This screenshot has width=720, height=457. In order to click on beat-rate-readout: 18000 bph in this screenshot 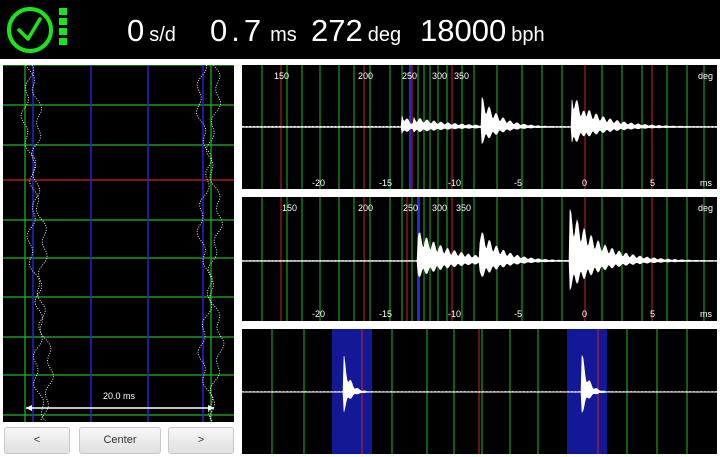, I will do `click(482, 31)`.